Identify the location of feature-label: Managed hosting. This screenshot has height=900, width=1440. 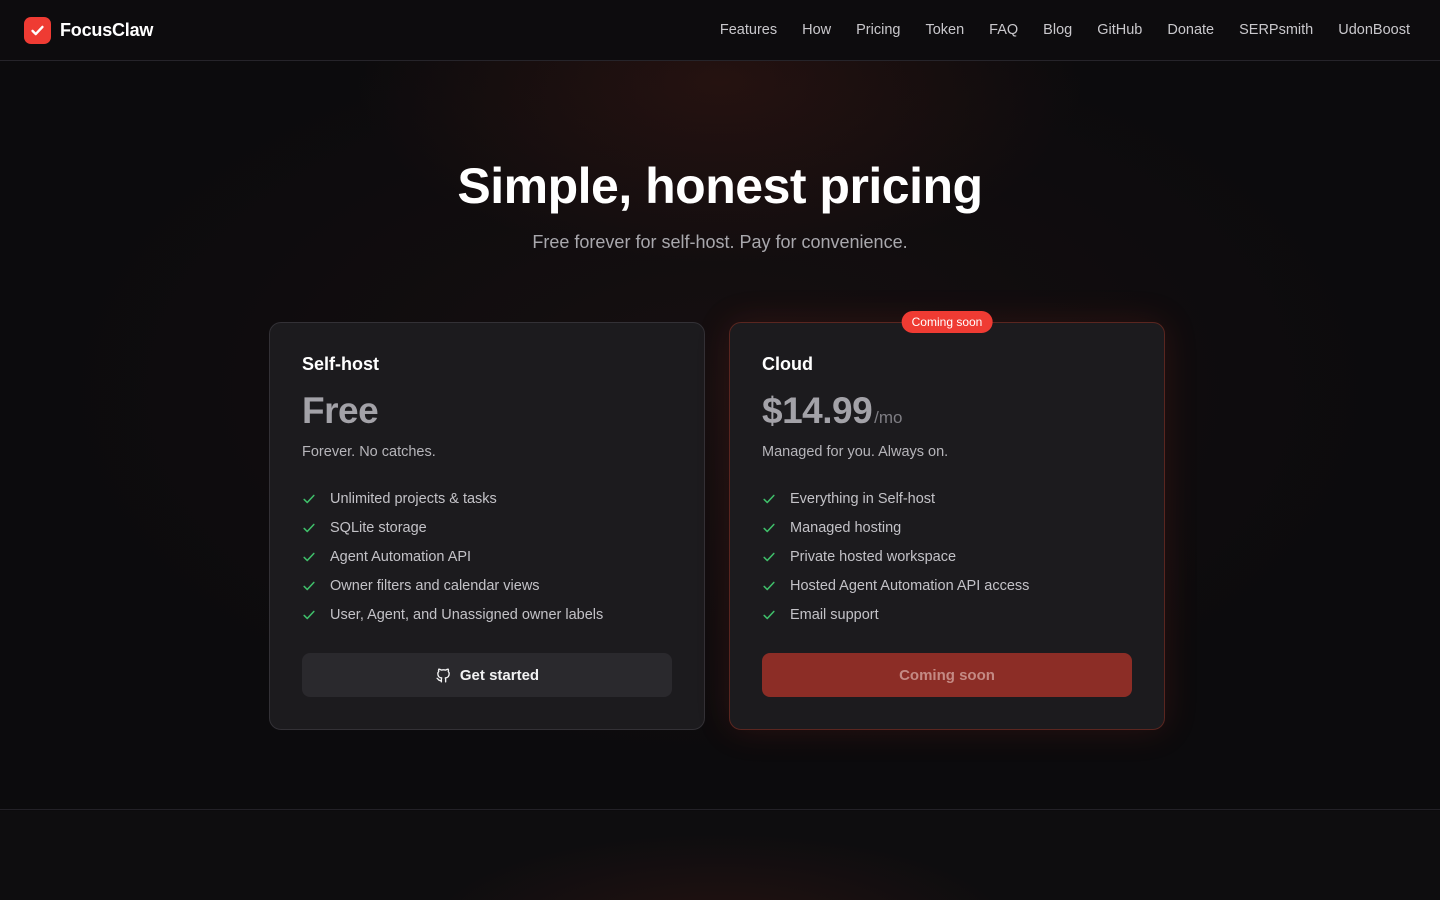
(846, 527).